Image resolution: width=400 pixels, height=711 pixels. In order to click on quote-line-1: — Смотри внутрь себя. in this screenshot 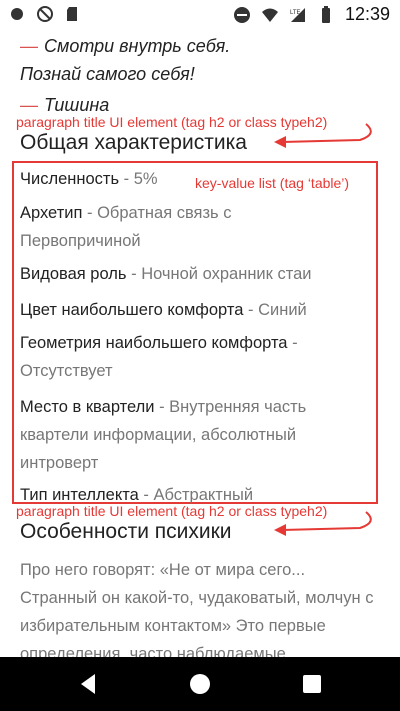, I will do `click(125, 46)`.